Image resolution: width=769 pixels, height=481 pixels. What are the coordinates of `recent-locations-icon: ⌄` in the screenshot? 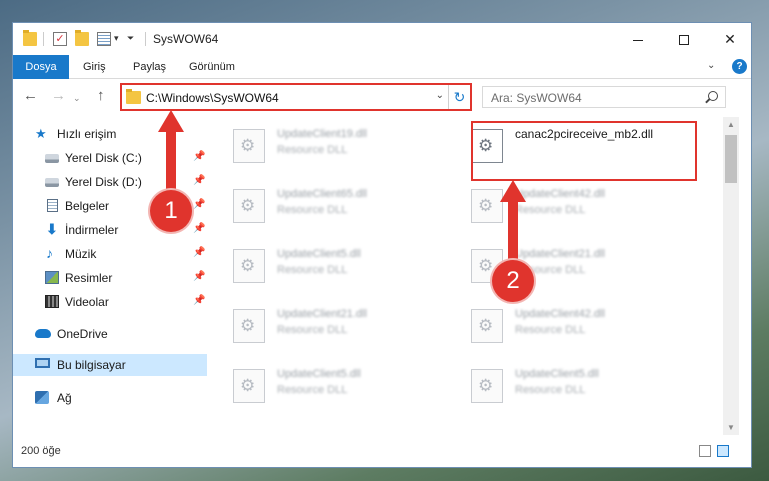 It's located at (77, 98).